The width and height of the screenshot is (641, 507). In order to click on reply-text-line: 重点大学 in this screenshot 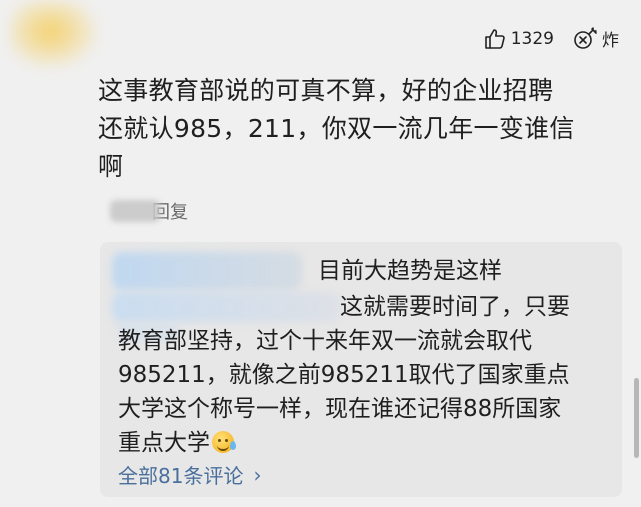, I will do `click(164, 443)`.